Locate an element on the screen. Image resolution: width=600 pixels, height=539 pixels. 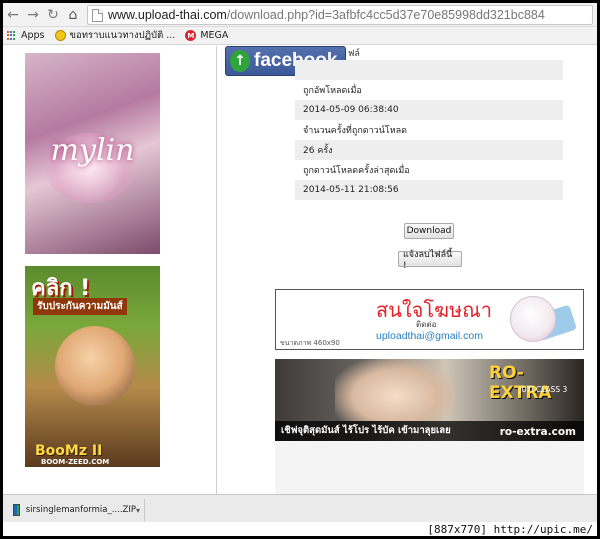
bookmark-apps: Apps is located at coordinates (26, 35).